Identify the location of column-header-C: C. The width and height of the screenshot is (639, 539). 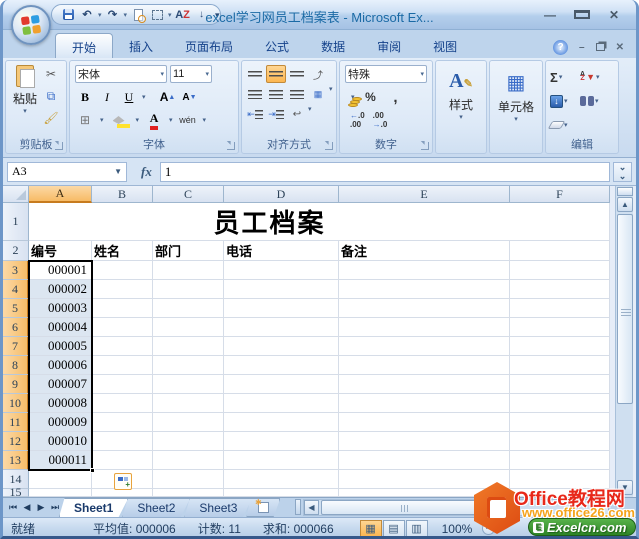
(188, 194).